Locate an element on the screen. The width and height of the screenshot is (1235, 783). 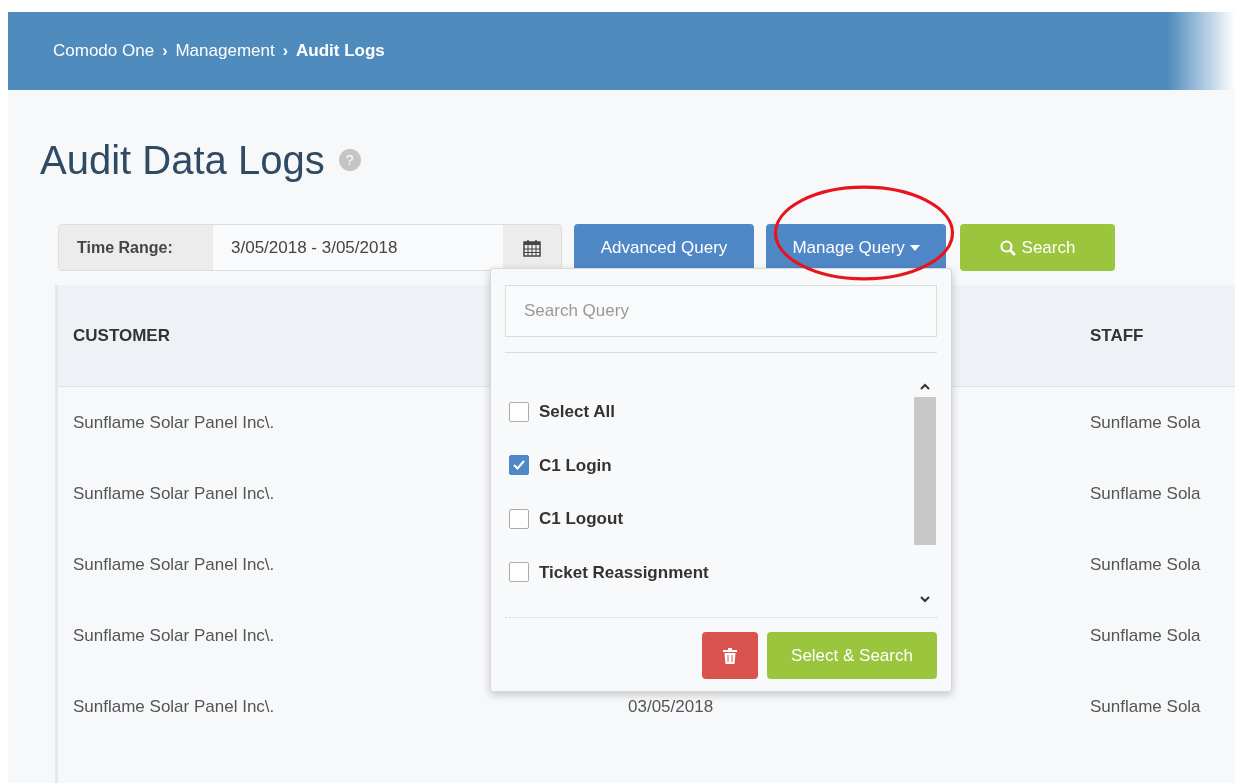
trash-icon is located at coordinates (730, 655).